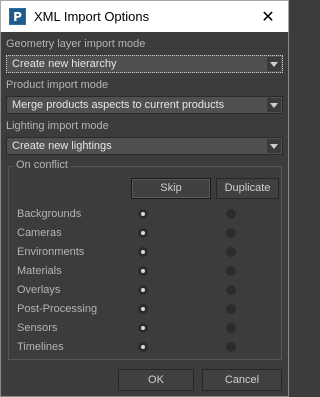 The width and height of the screenshot is (320, 397). Describe the element at coordinates (39, 290) in the screenshot. I see `conflict-row-label: Overlays` at that location.